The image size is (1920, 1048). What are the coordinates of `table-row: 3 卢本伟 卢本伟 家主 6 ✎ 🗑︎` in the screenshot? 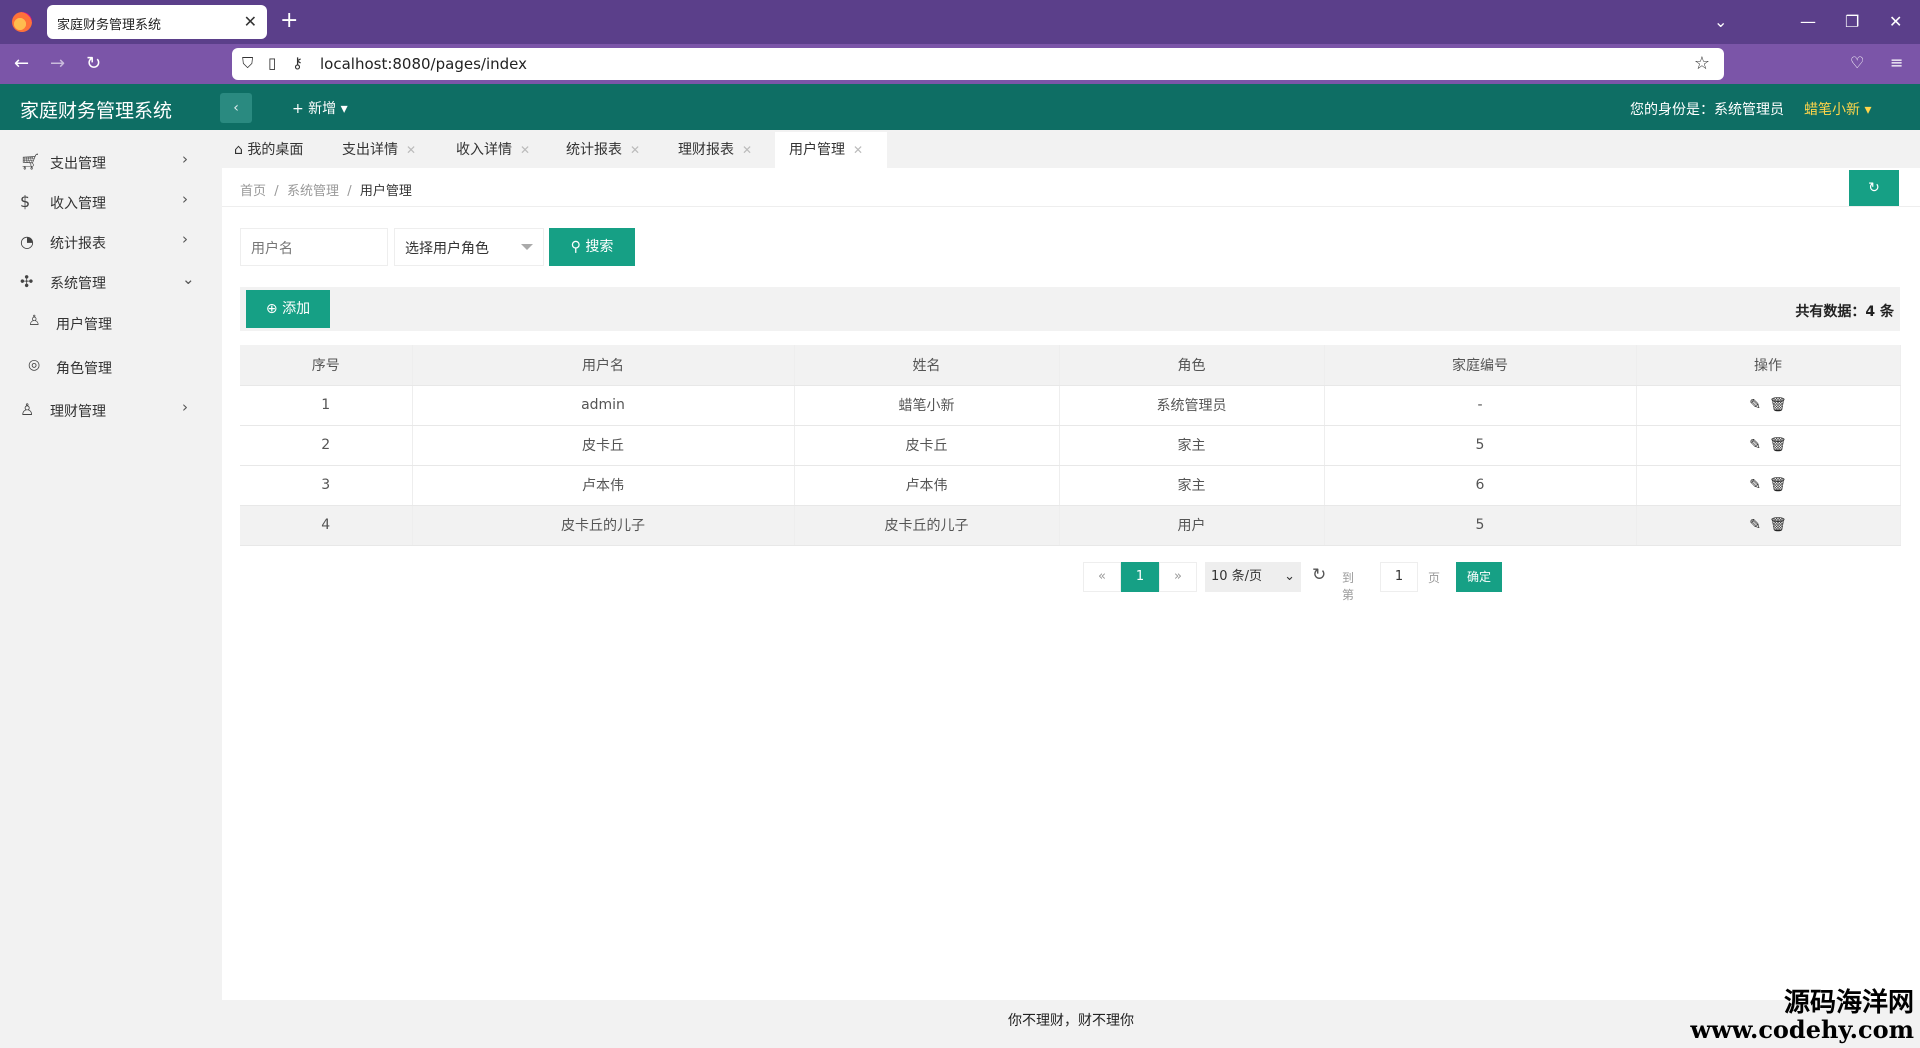 It's located at (1070, 485).